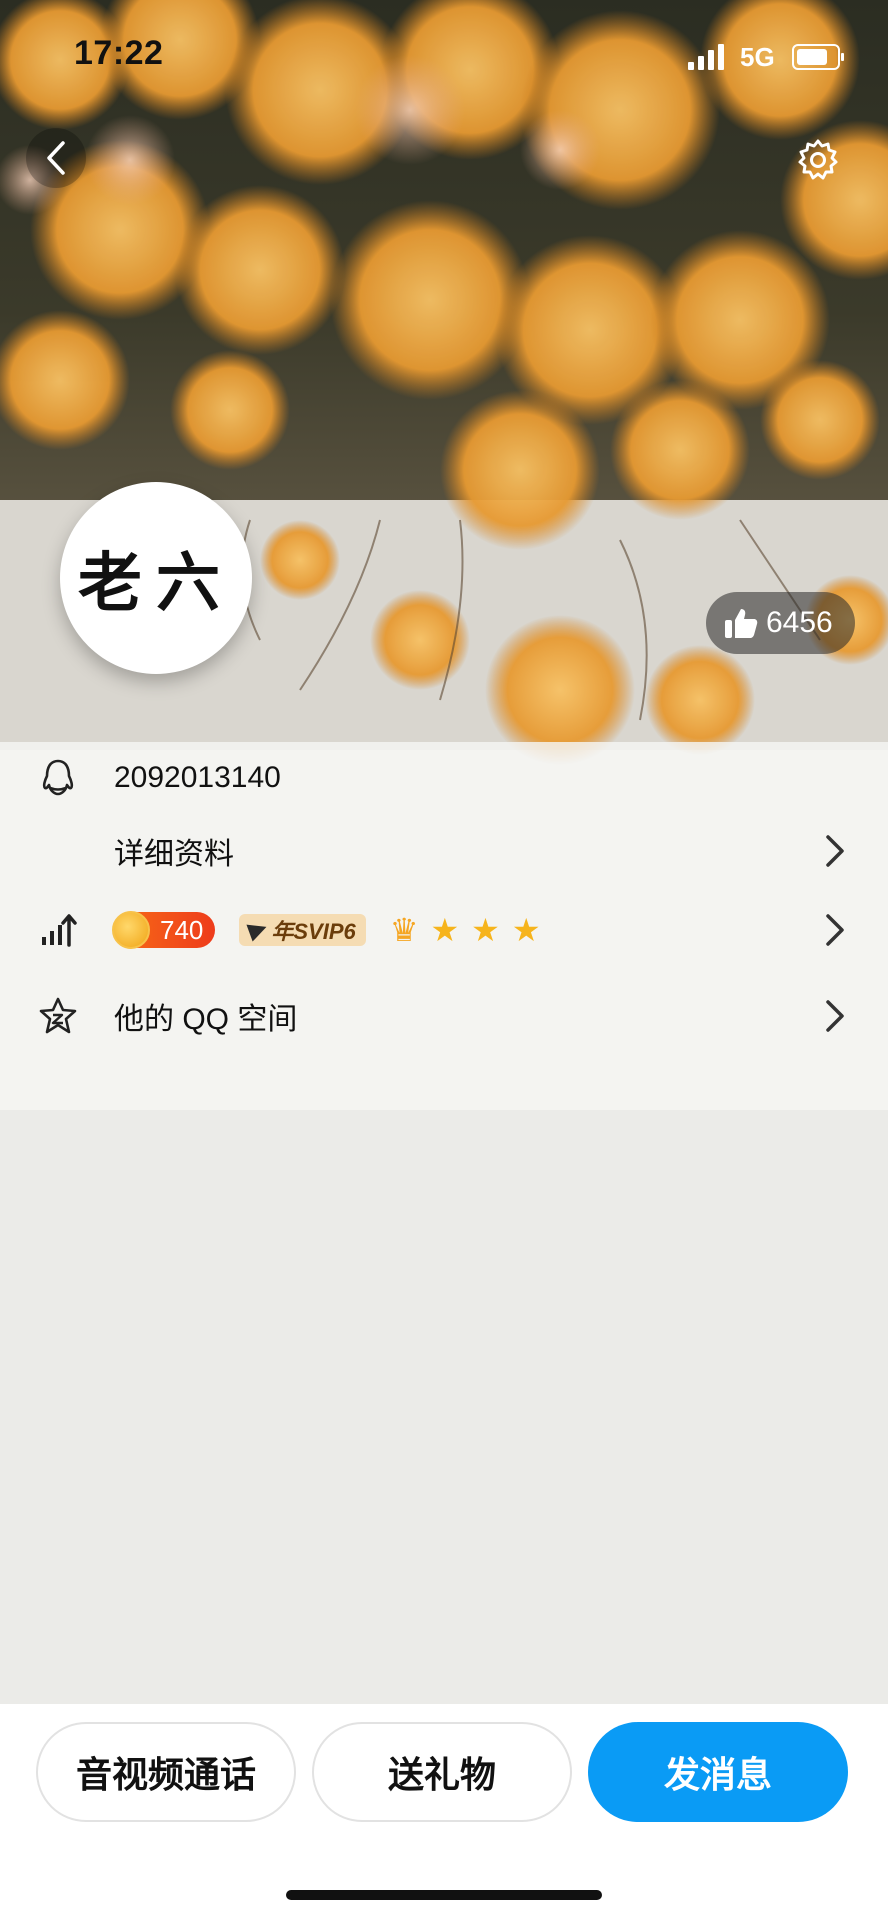  What do you see at coordinates (182, 929) in the screenshot?
I see `level-value: 740` at bounding box center [182, 929].